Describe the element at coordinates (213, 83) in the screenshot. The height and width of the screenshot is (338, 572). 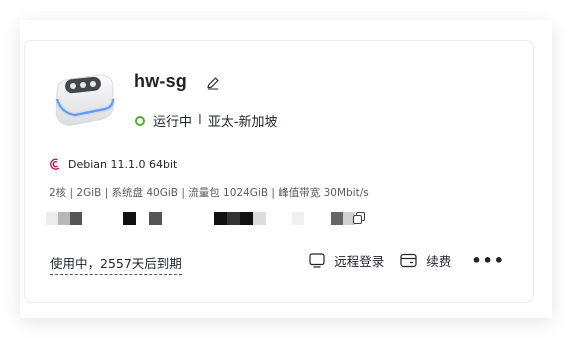
I see `pencil-icon` at that location.